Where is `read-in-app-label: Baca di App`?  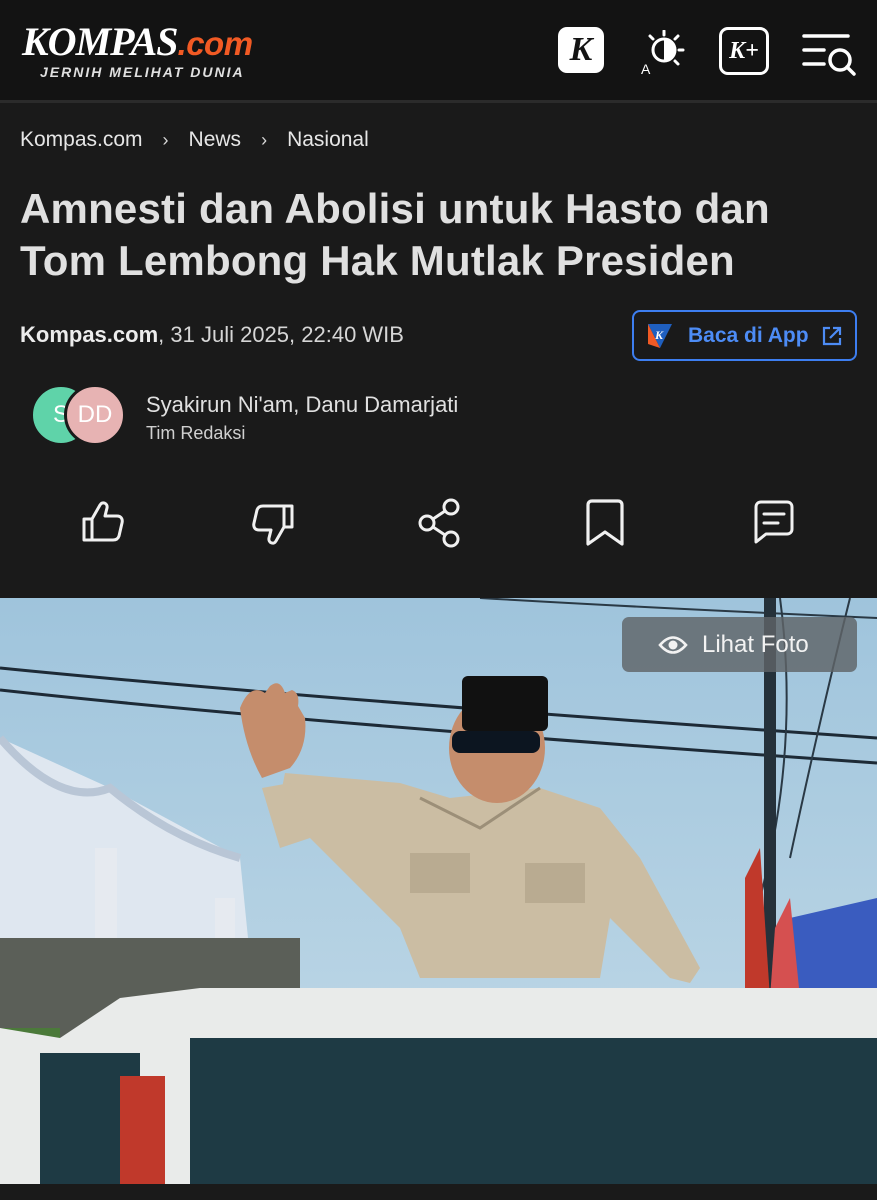 read-in-app-label: Baca di App is located at coordinates (748, 335).